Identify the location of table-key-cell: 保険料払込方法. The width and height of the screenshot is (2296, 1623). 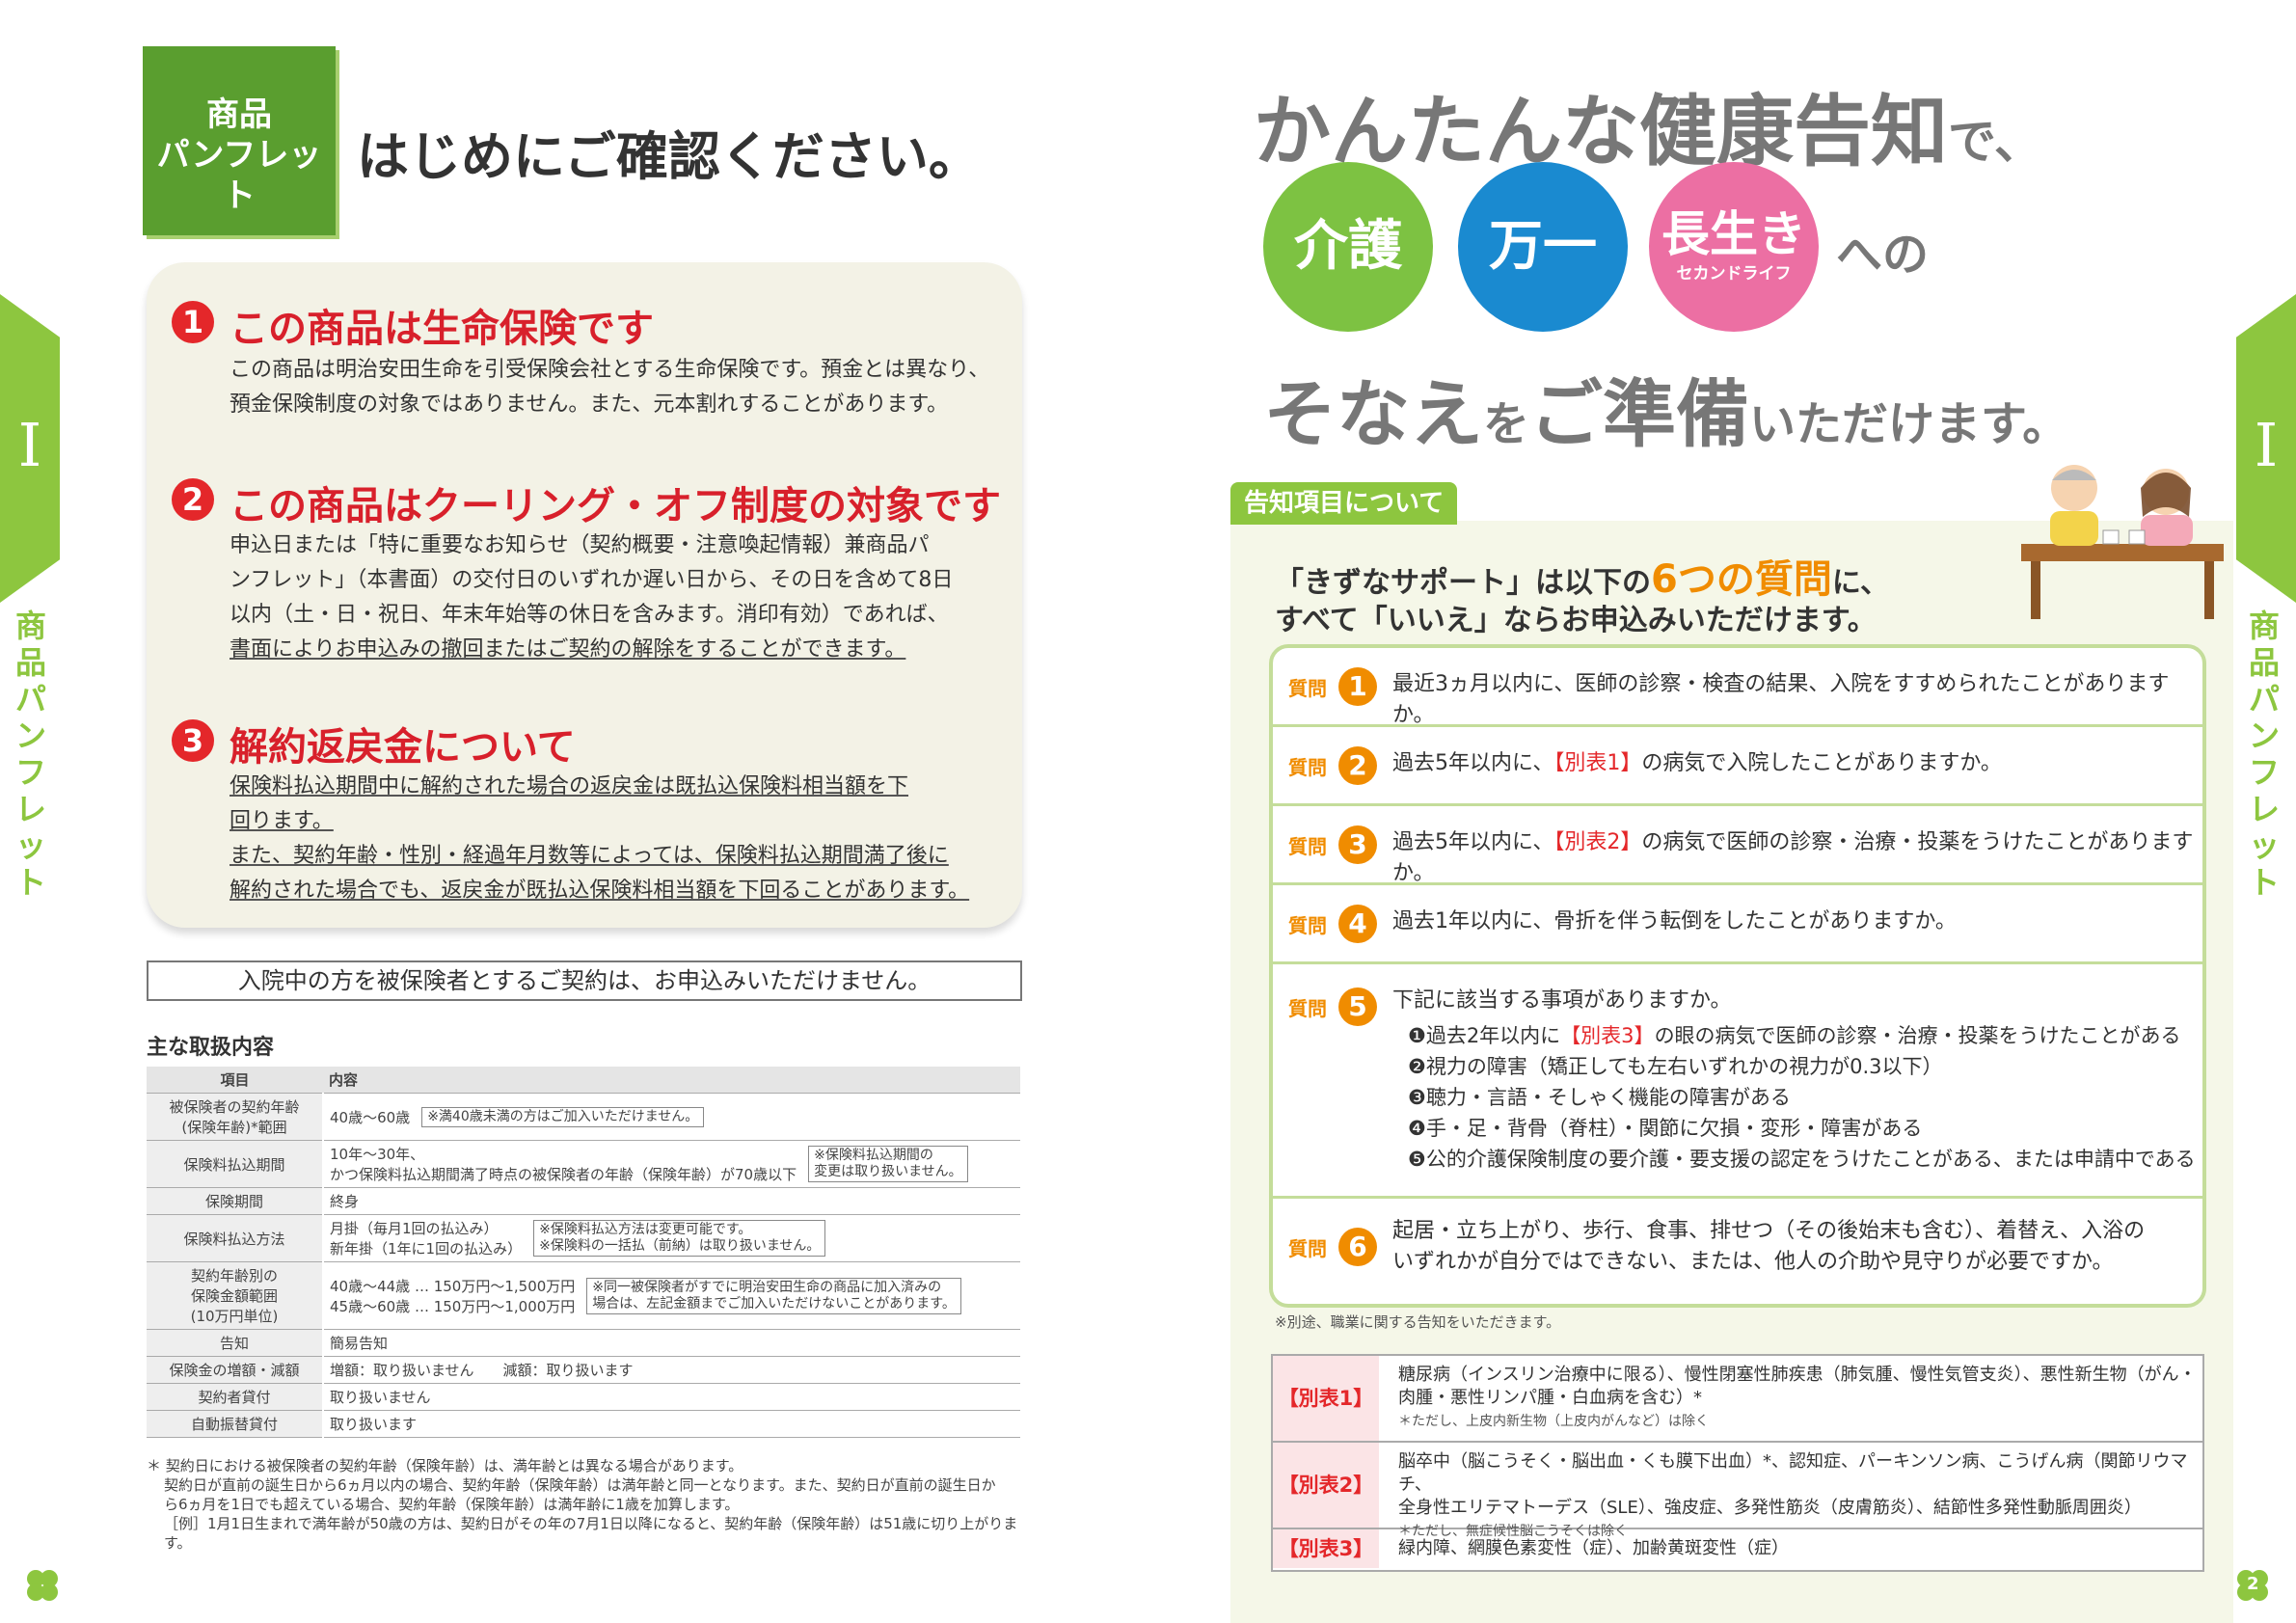
(235, 1238).